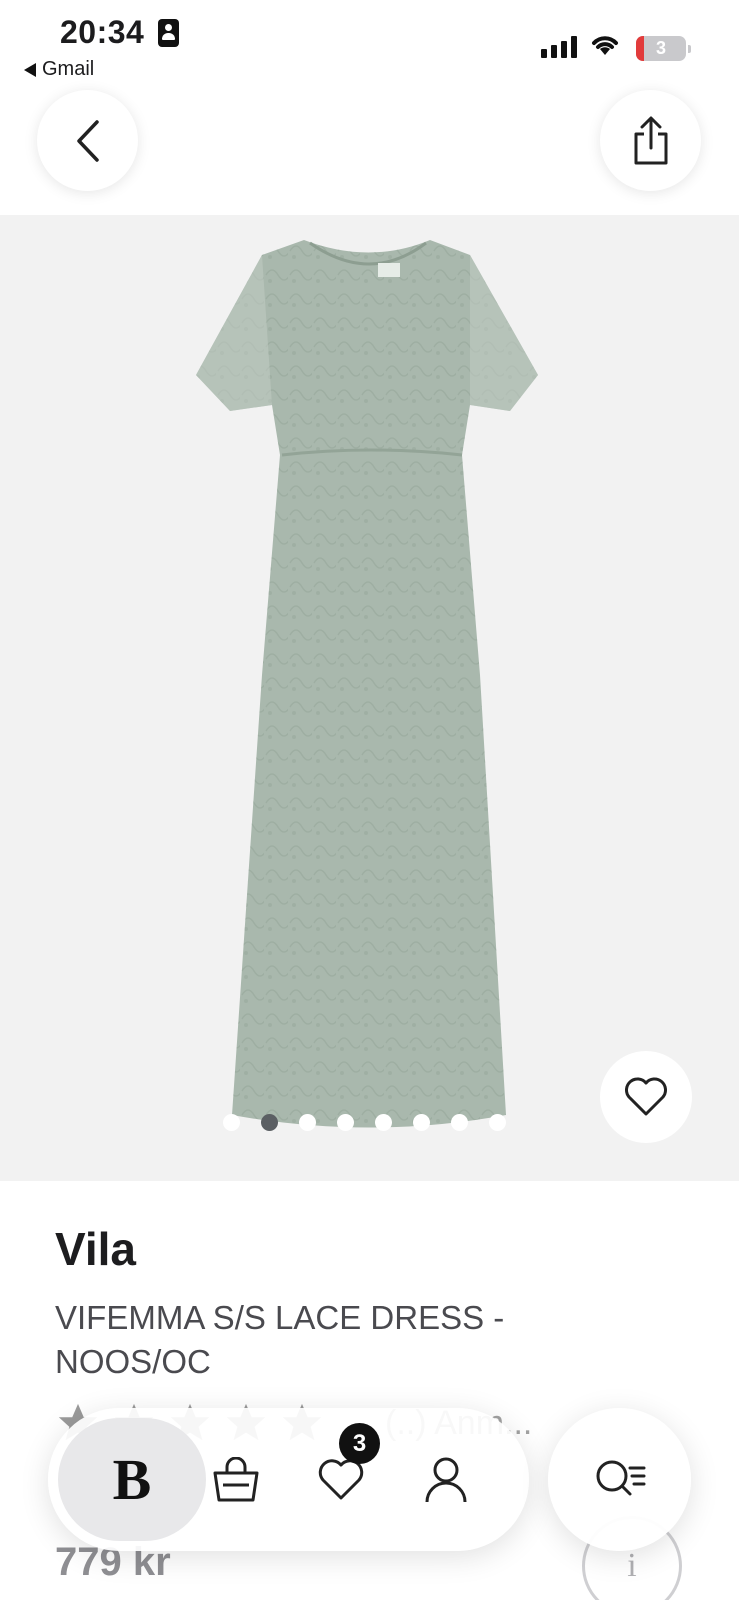 The image size is (739, 1600). Describe the element at coordinates (660, 48) in the screenshot. I see `battery-level: 3` at that location.